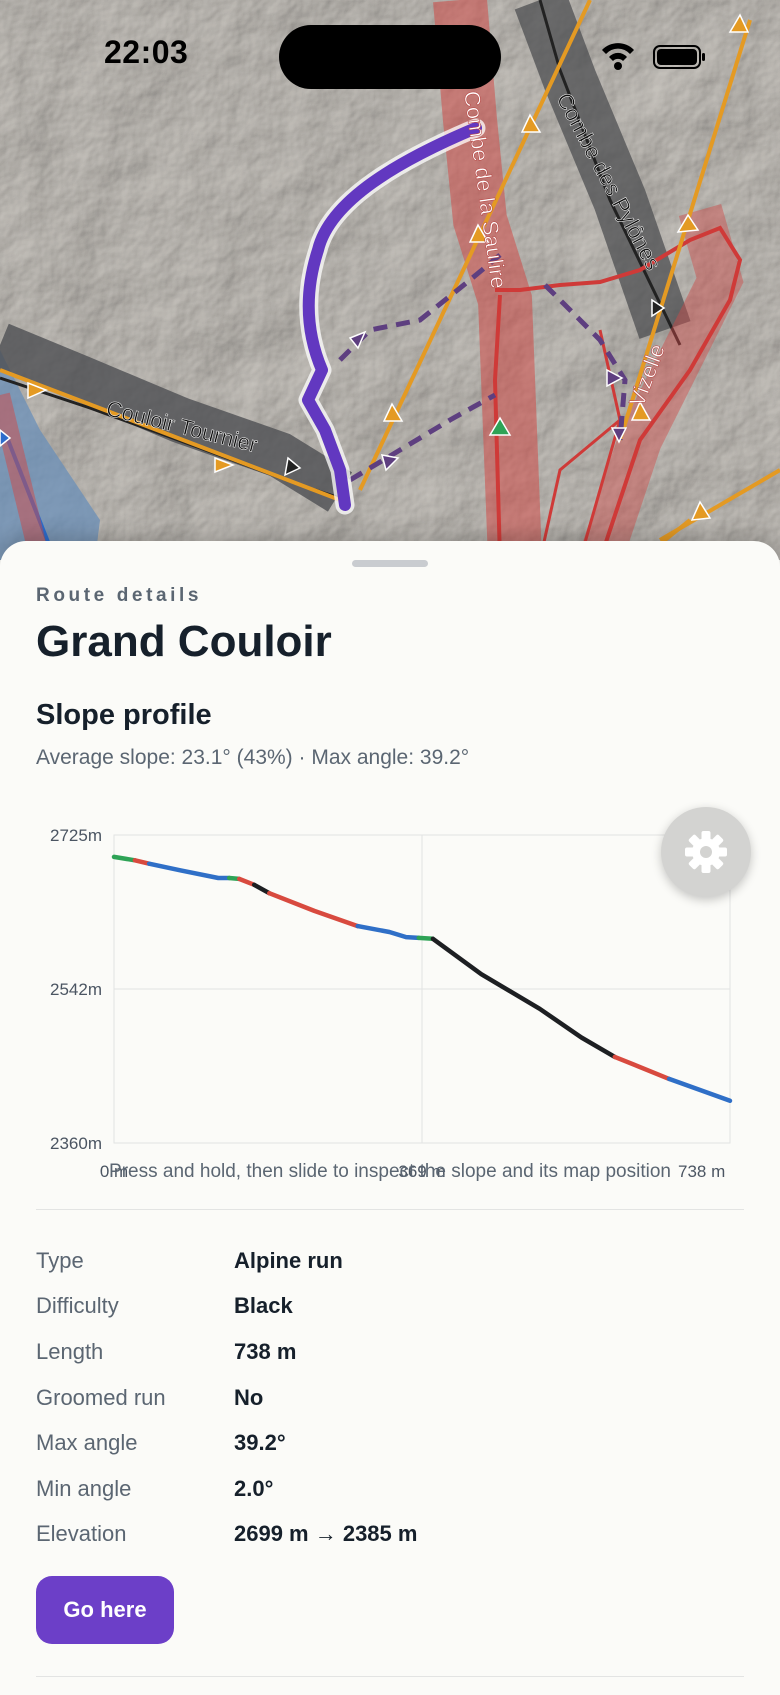  What do you see at coordinates (124, 858) in the screenshot?
I see `profile-segment-green` at bounding box center [124, 858].